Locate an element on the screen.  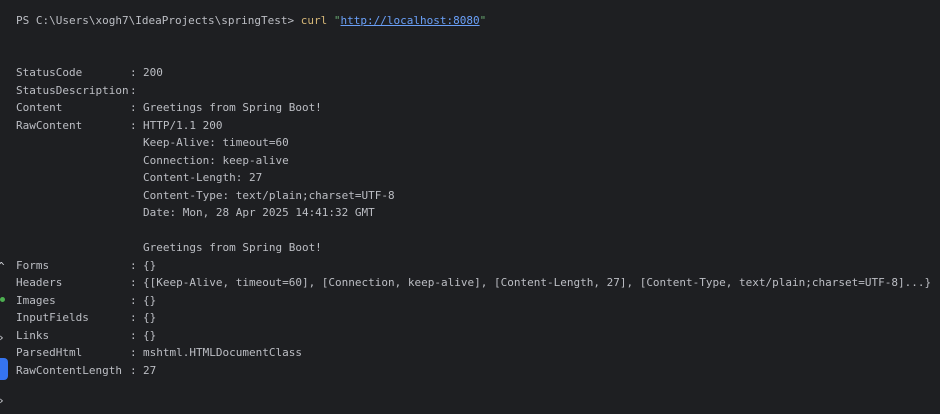
field-value: 200 is located at coordinates (153, 72).